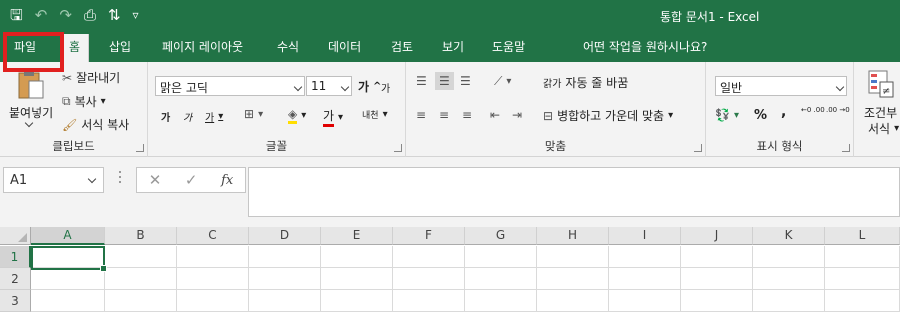  I want to click on column-header-g: G, so click(501, 236).